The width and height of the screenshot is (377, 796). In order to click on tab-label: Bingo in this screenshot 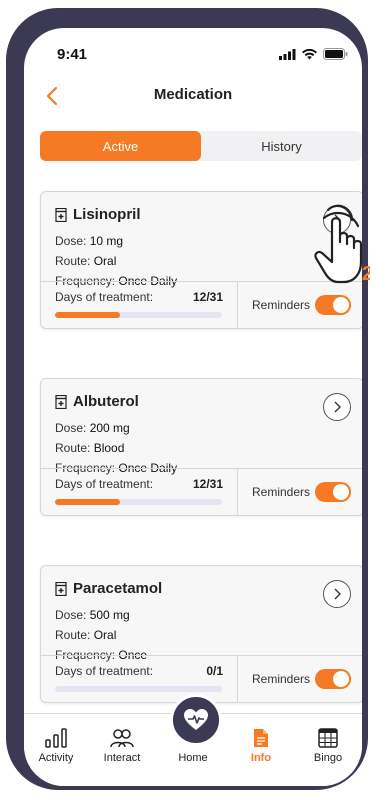, I will do `click(328, 758)`.